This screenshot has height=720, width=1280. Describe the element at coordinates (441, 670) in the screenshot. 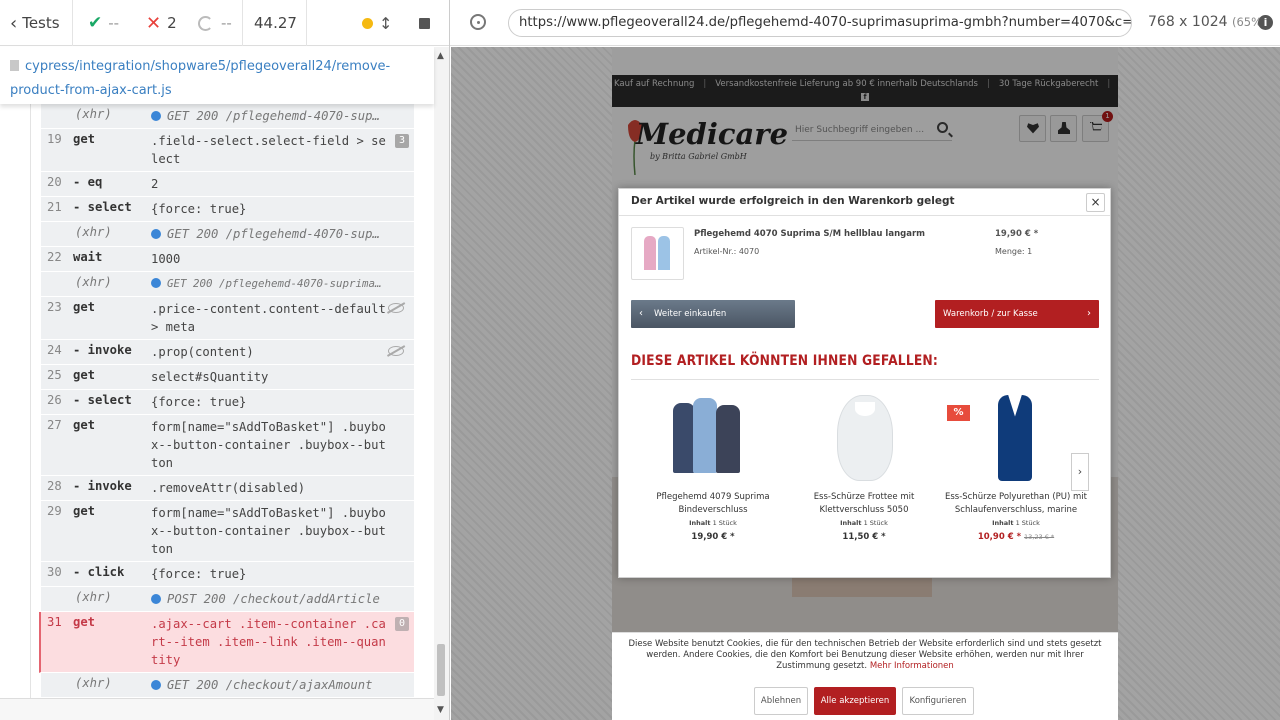

I see `scrollbar-thumb` at that location.